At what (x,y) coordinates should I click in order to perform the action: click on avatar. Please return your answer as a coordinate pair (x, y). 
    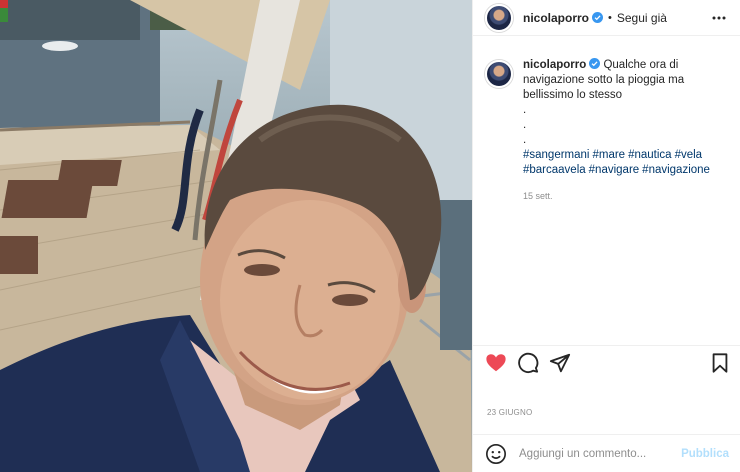
    Looking at the image, I should click on (499, 17).